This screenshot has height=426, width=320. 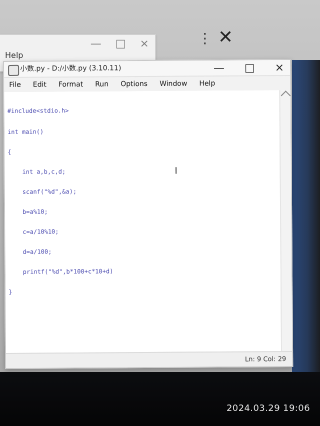 What do you see at coordinates (10, 293) in the screenshot?
I see `code-line: }` at bounding box center [10, 293].